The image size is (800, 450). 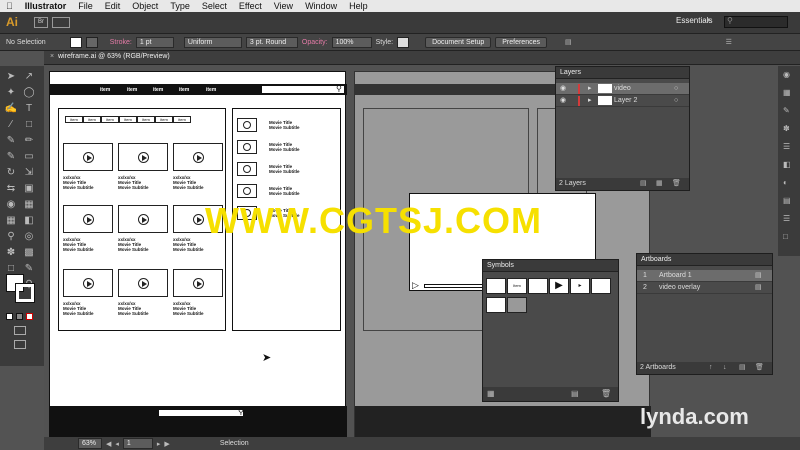 What do you see at coordinates (271, 42) in the screenshot?
I see `brush-definition: 3 pt. Round` at bounding box center [271, 42].